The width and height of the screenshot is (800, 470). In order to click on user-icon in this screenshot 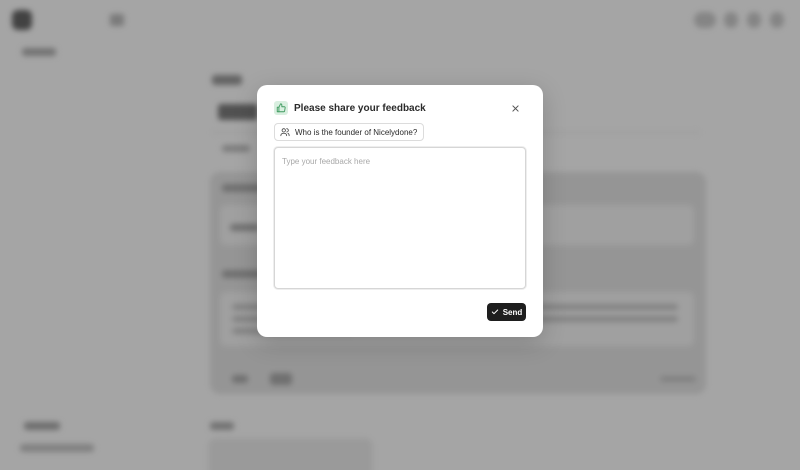, I will do `click(285, 132)`.